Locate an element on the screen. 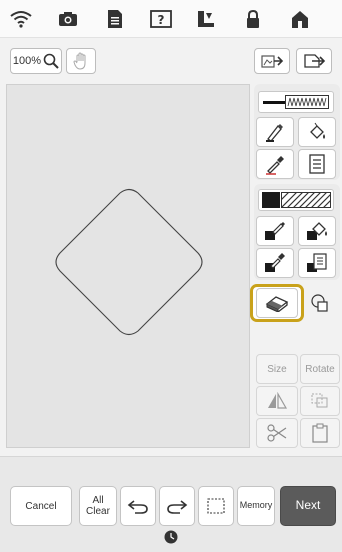 The width and height of the screenshot is (342, 552). rotate-button: Rotate is located at coordinates (320, 369).